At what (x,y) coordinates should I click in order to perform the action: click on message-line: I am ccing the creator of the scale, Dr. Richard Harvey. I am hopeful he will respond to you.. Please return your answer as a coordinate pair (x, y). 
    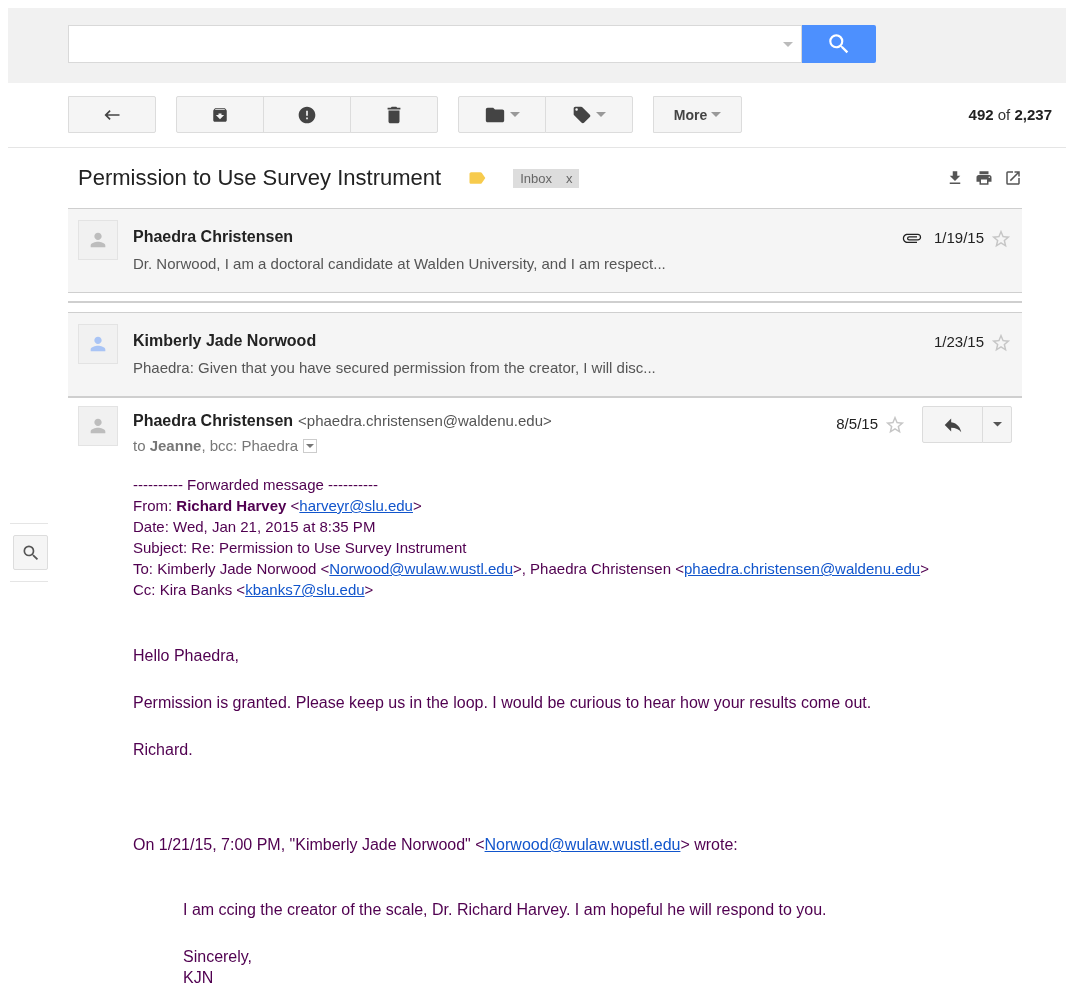
    Looking at the image, I should click on (505, 910).